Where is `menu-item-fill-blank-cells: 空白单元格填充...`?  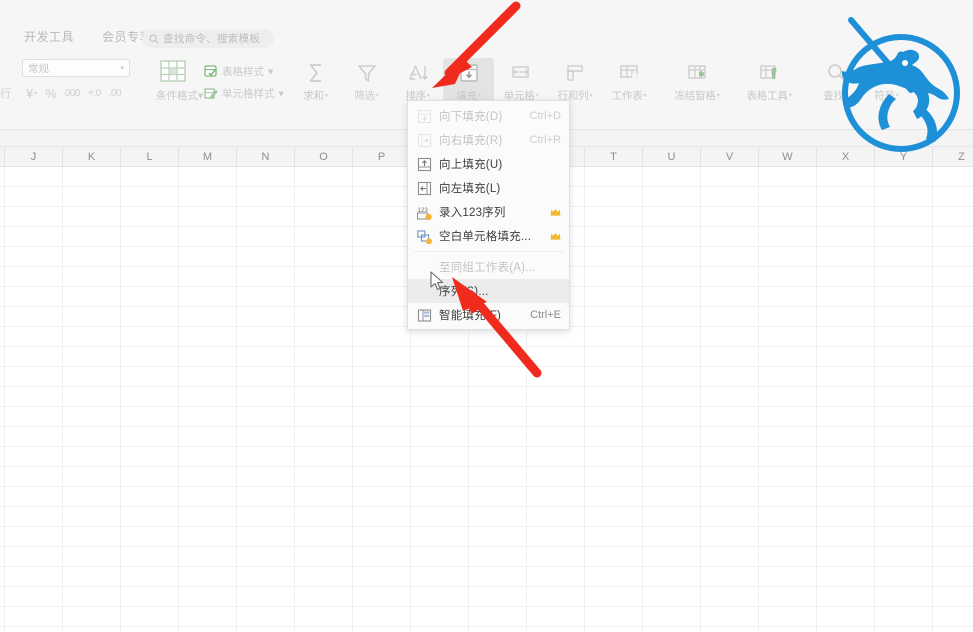 menu-item-fill-blank-cells: 空白单元格填充... is located at coordinates (488, 236).